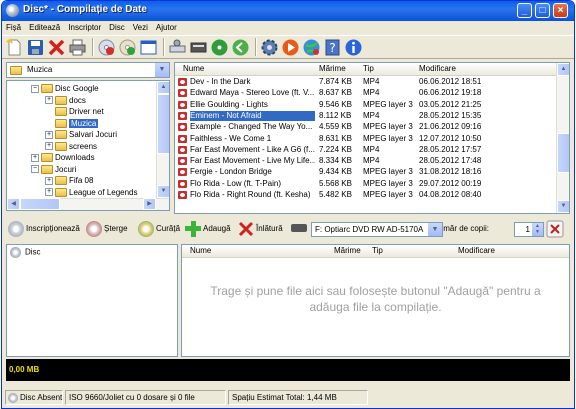  Describe the element at coordinates (219, 47) in the screenshot. I see `burn-icon` at that location.